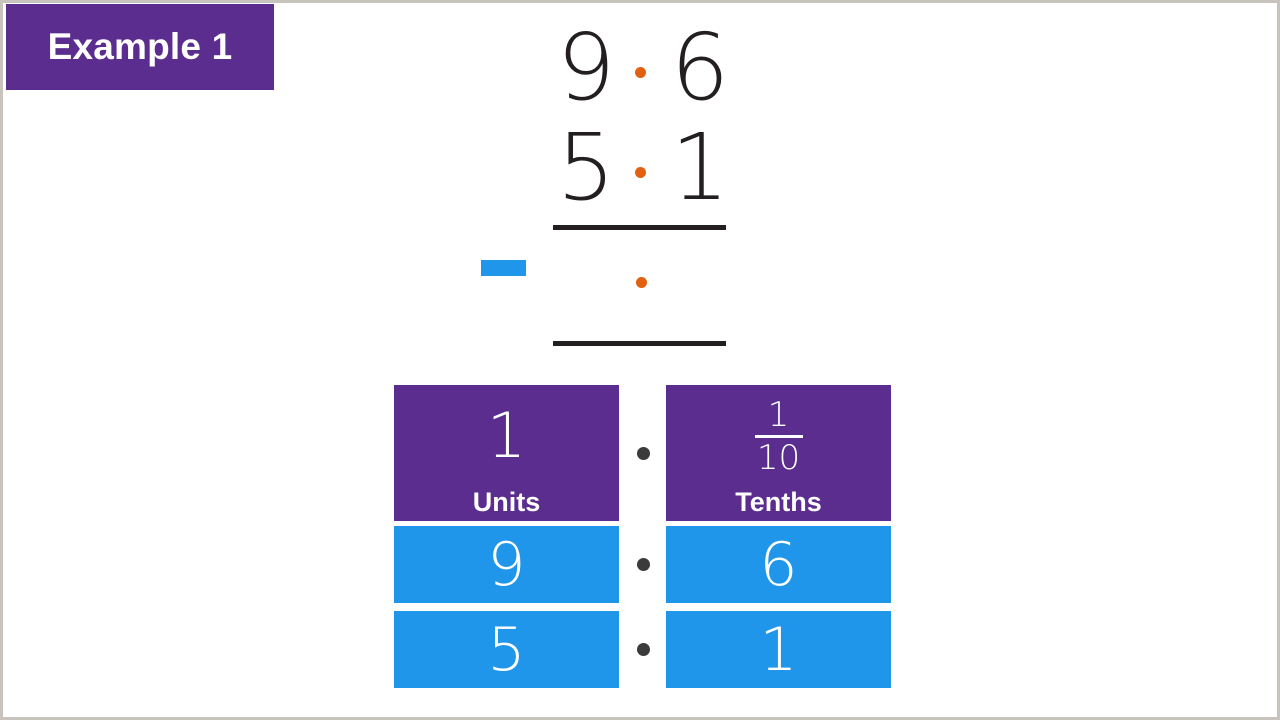 This screenshot has width=1280, height=720. I want to click on units-cell-value-2: 5, so click(506, 649).